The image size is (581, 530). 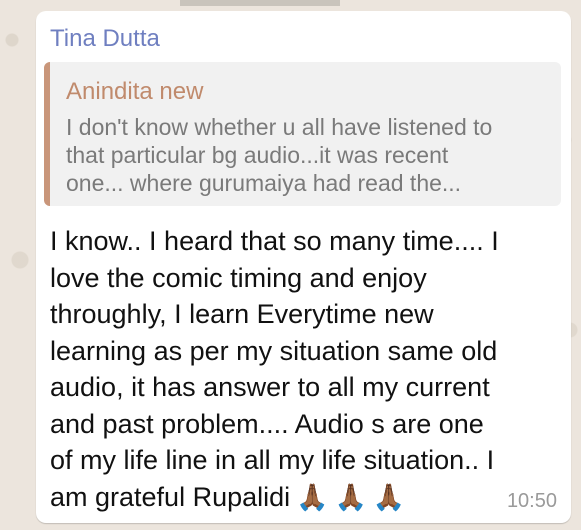 What do you see at coordinates (260, 3) in the screenshot?
I see `top-strip` at bounding box center [260, 3].